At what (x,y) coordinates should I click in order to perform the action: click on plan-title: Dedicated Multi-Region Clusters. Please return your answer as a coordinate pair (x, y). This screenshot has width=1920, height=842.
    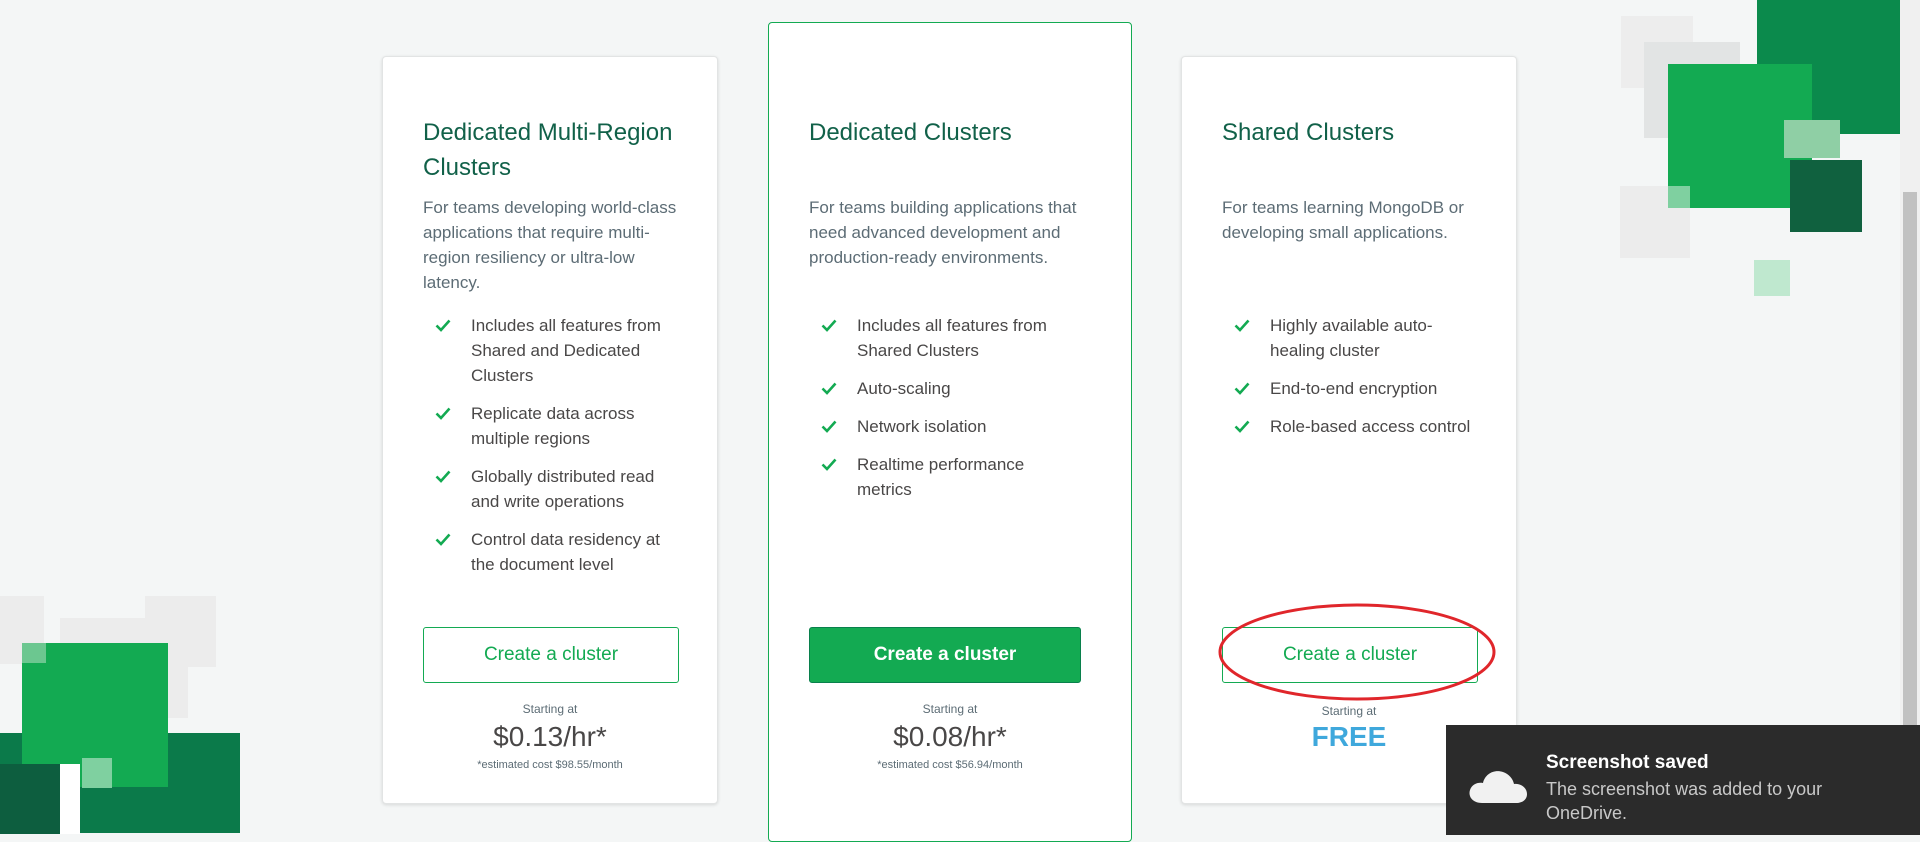
    Looking at the image, I should click on (548, 150).